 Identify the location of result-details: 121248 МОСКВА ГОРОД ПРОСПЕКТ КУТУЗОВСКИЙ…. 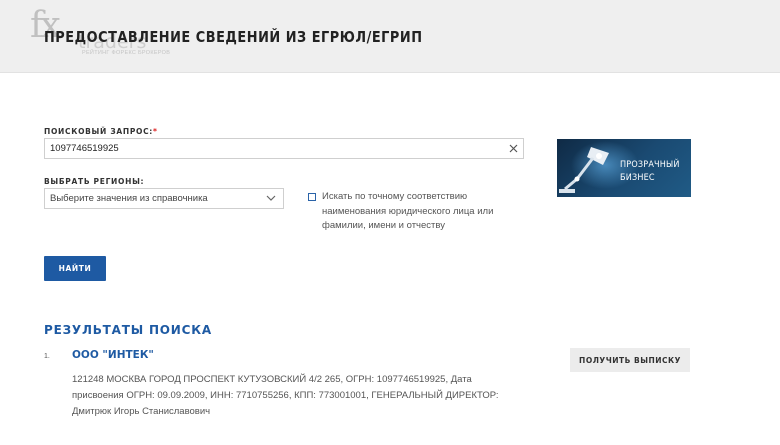
(285, 395).